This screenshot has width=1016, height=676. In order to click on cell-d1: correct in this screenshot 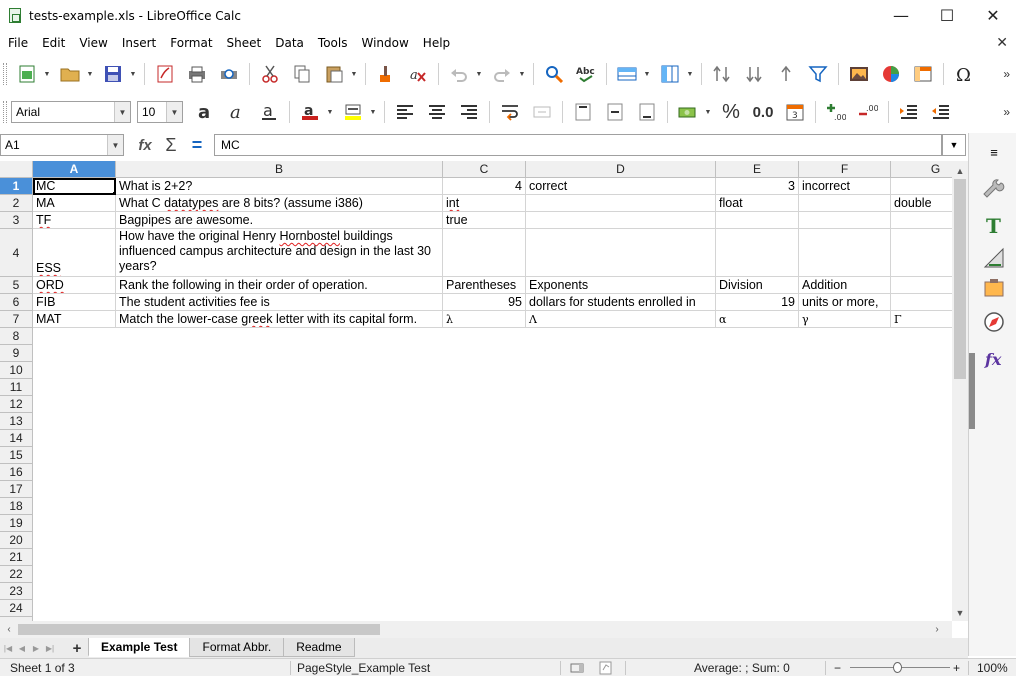, I will do `click(621, 186)`.